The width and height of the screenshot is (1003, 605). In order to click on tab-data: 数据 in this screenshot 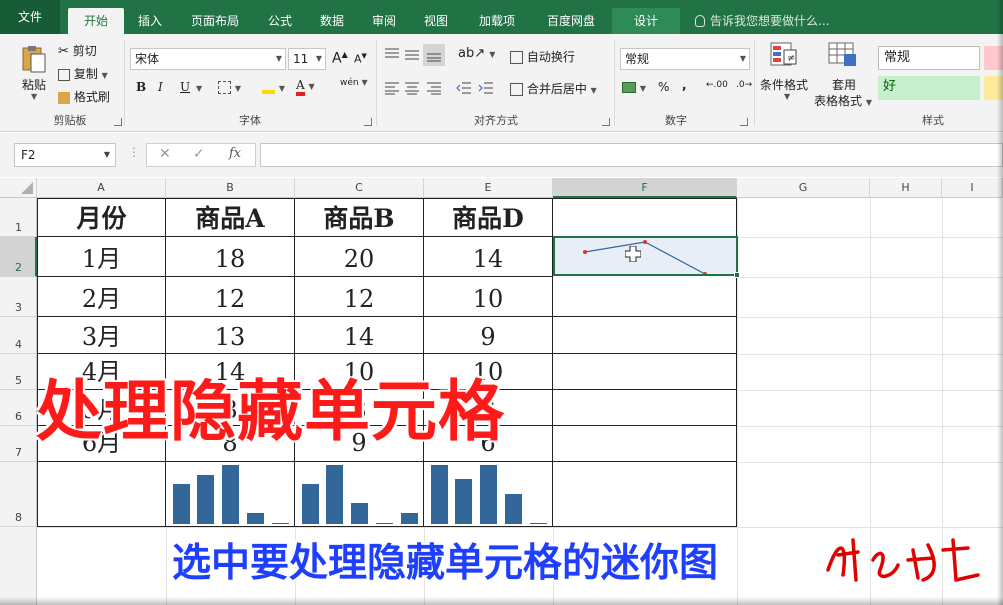, I will do `click(332, 21)`.